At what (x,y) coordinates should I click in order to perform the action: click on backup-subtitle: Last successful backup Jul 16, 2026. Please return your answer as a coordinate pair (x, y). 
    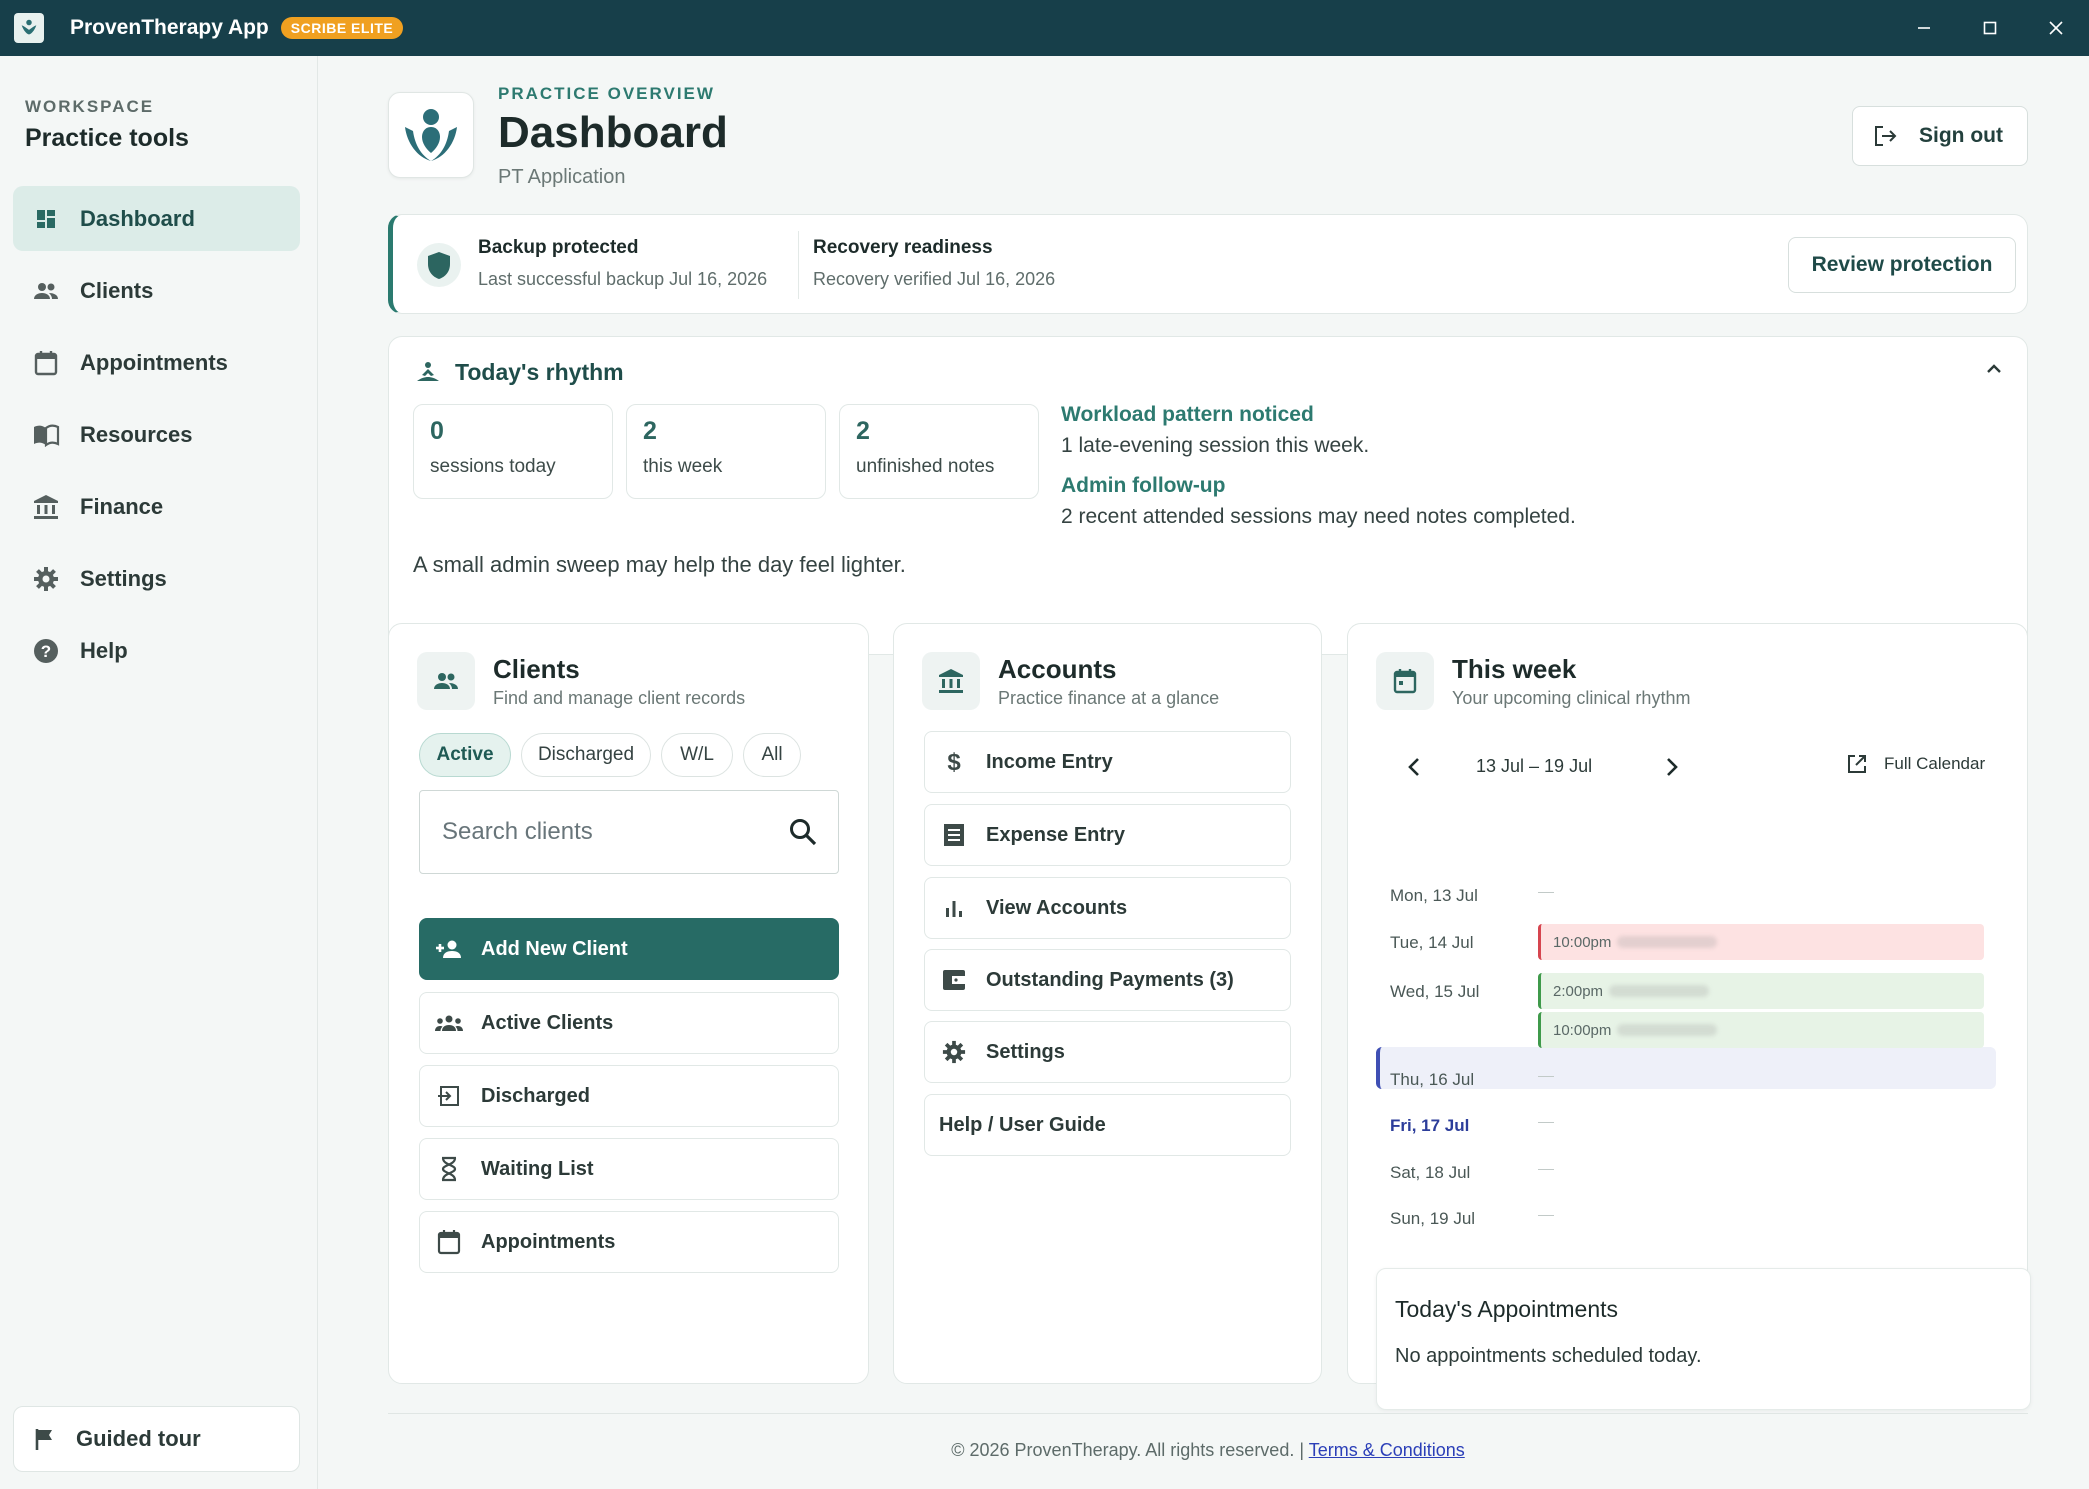
    Looking at the image, I should click on (623, 279).